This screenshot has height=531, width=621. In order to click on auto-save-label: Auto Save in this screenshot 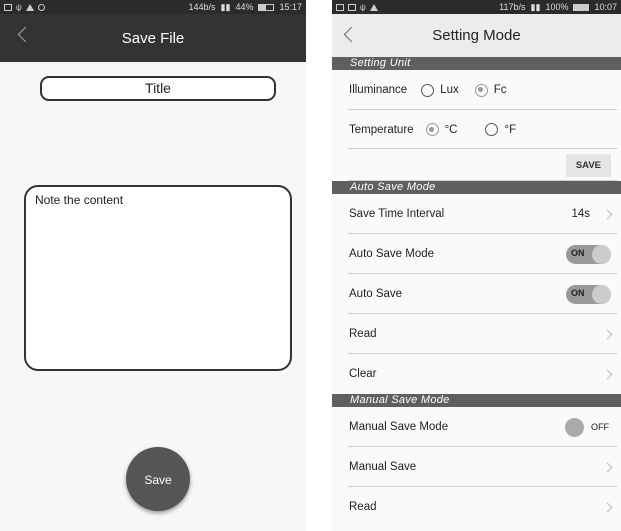, I will do `click(376, 294)`.